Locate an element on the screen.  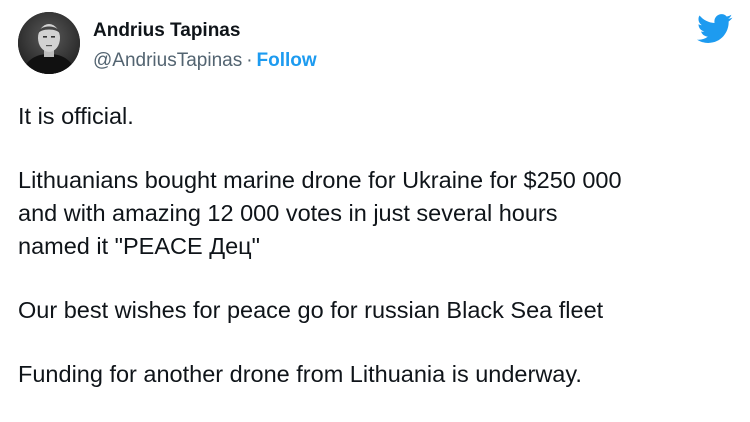
tweet-paragraph: It is official. is located at coordinates (76, 116).